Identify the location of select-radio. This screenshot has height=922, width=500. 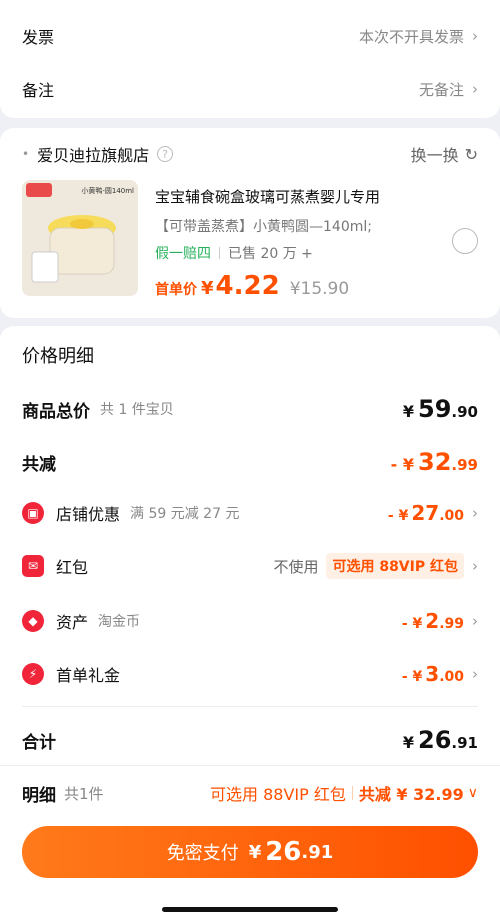
(465, 241).